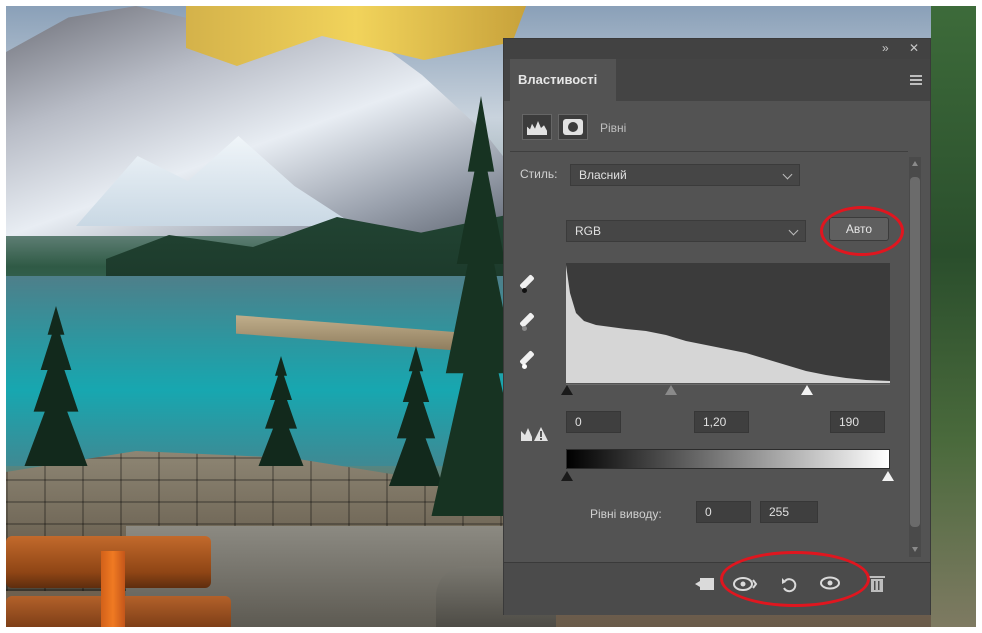  I want to click on adjustment-name: Рівні, so click(613, 128).